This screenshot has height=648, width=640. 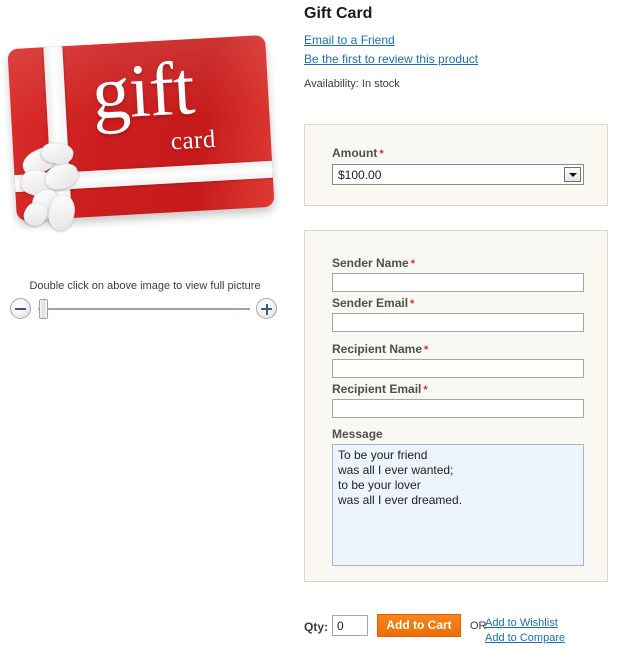 I want to click on email-to-friend-link: Email to a Friend, so click(x=349, y=40).